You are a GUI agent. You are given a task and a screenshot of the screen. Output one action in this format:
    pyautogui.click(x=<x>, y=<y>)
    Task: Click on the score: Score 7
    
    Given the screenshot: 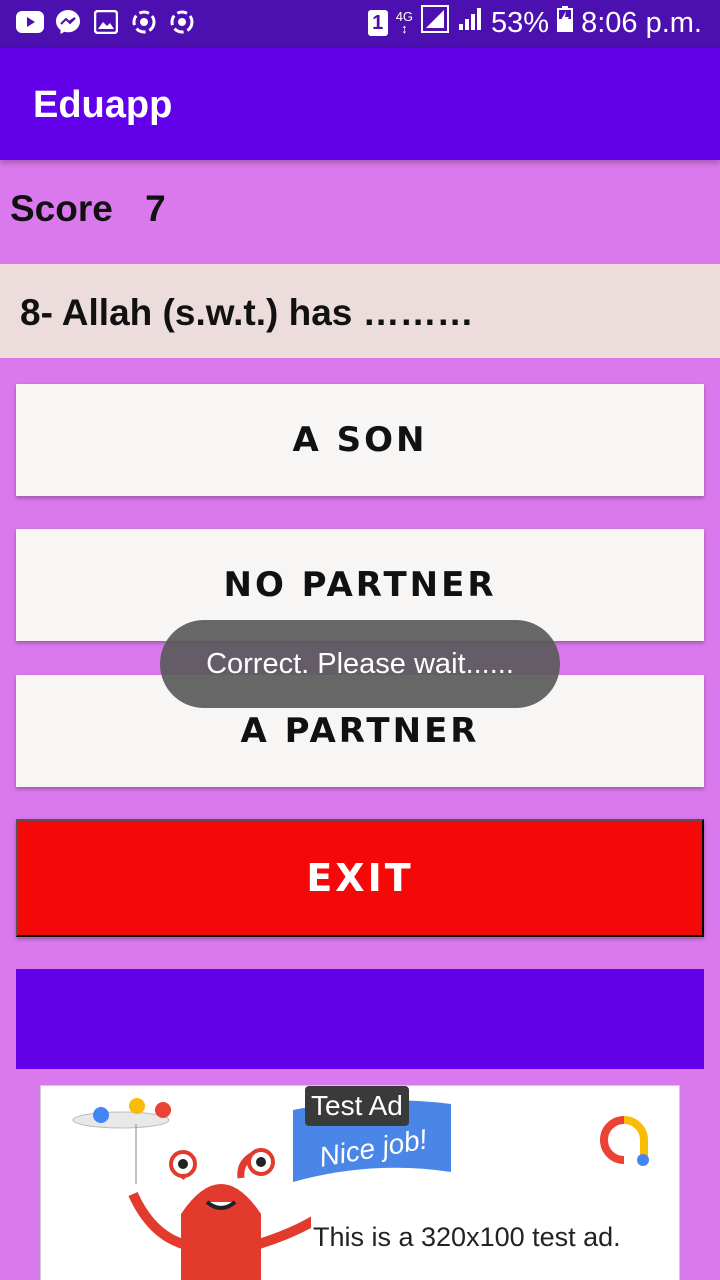 What is the action you would take?
    pyautogui.click(x=88, y=209)
    